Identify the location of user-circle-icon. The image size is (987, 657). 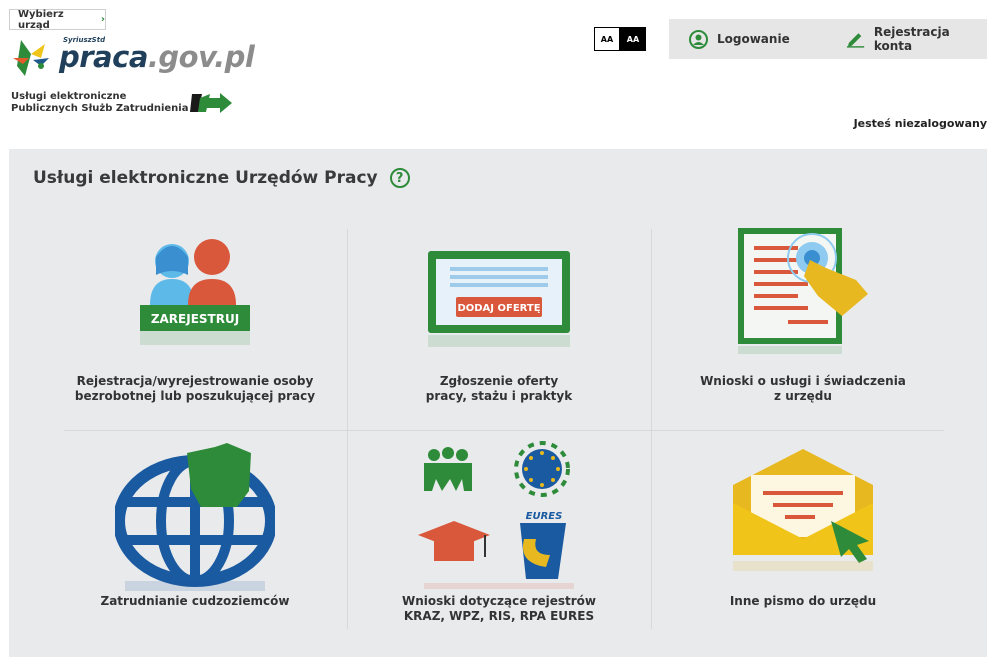
(698, 39).